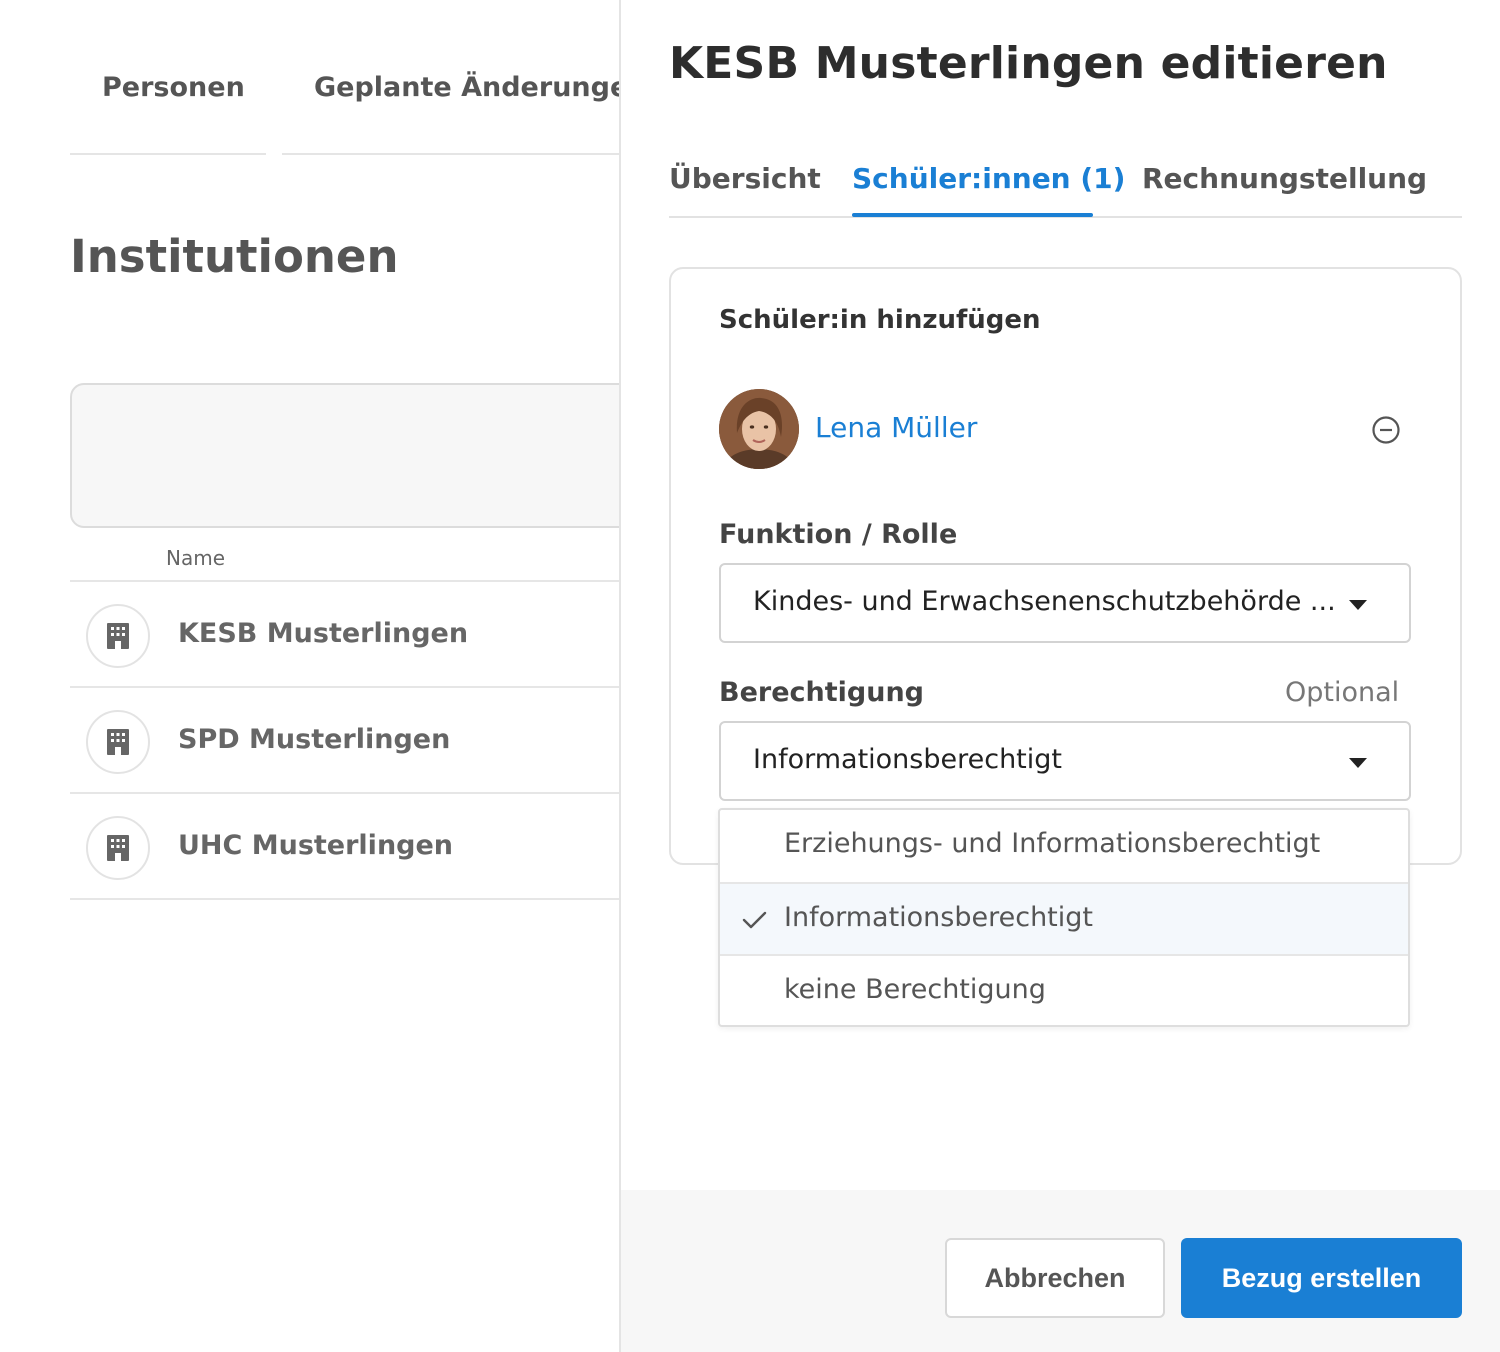 The width and height of the screenshot is (1500, 1352). I want to click on role-label: Funktion / Rolle, so click(838, 534).